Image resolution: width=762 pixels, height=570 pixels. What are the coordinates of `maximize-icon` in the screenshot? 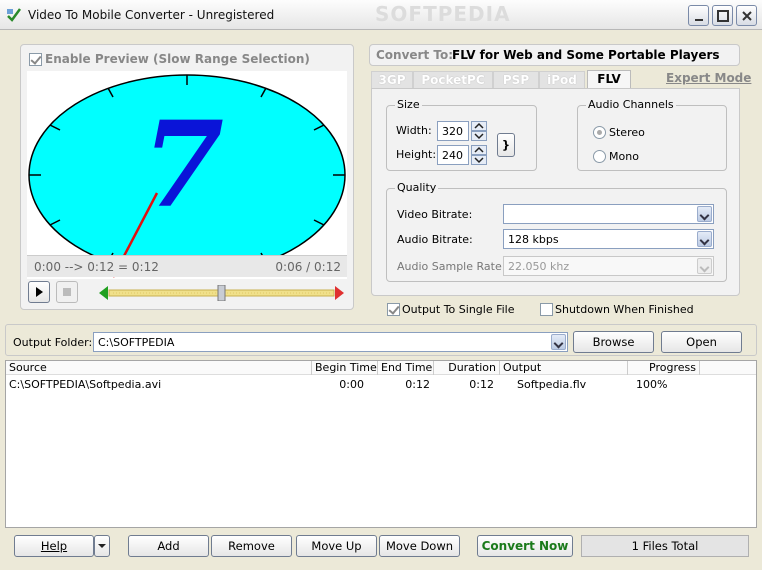 It's located at (723, 16).